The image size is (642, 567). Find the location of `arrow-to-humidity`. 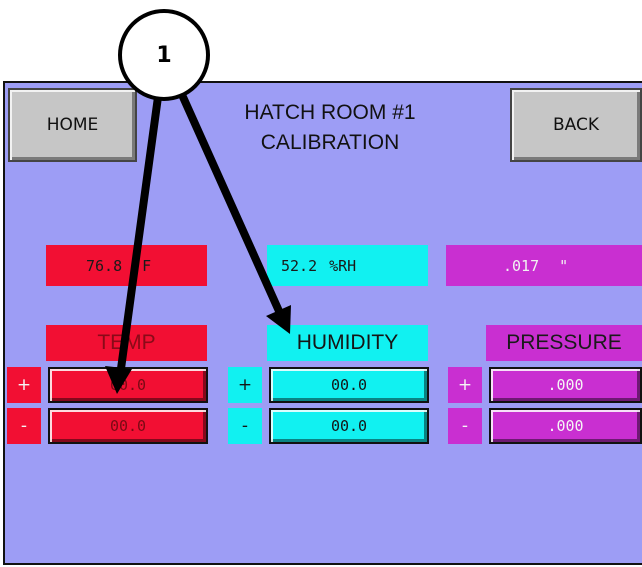

arrow-to-humidity is located at coordinates (233, 208).